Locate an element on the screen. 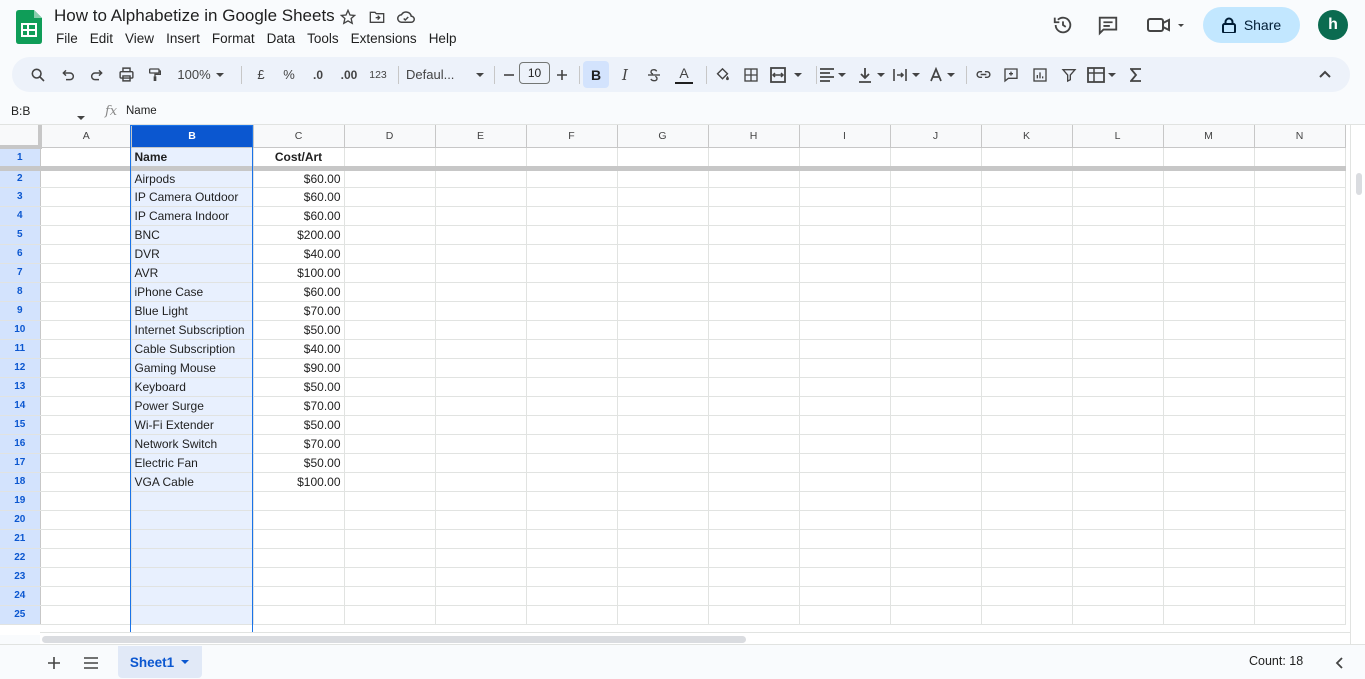 The height and width of the screenshot is (679, 1365). menu-edit: Edit is located at coordinates (101, 38).